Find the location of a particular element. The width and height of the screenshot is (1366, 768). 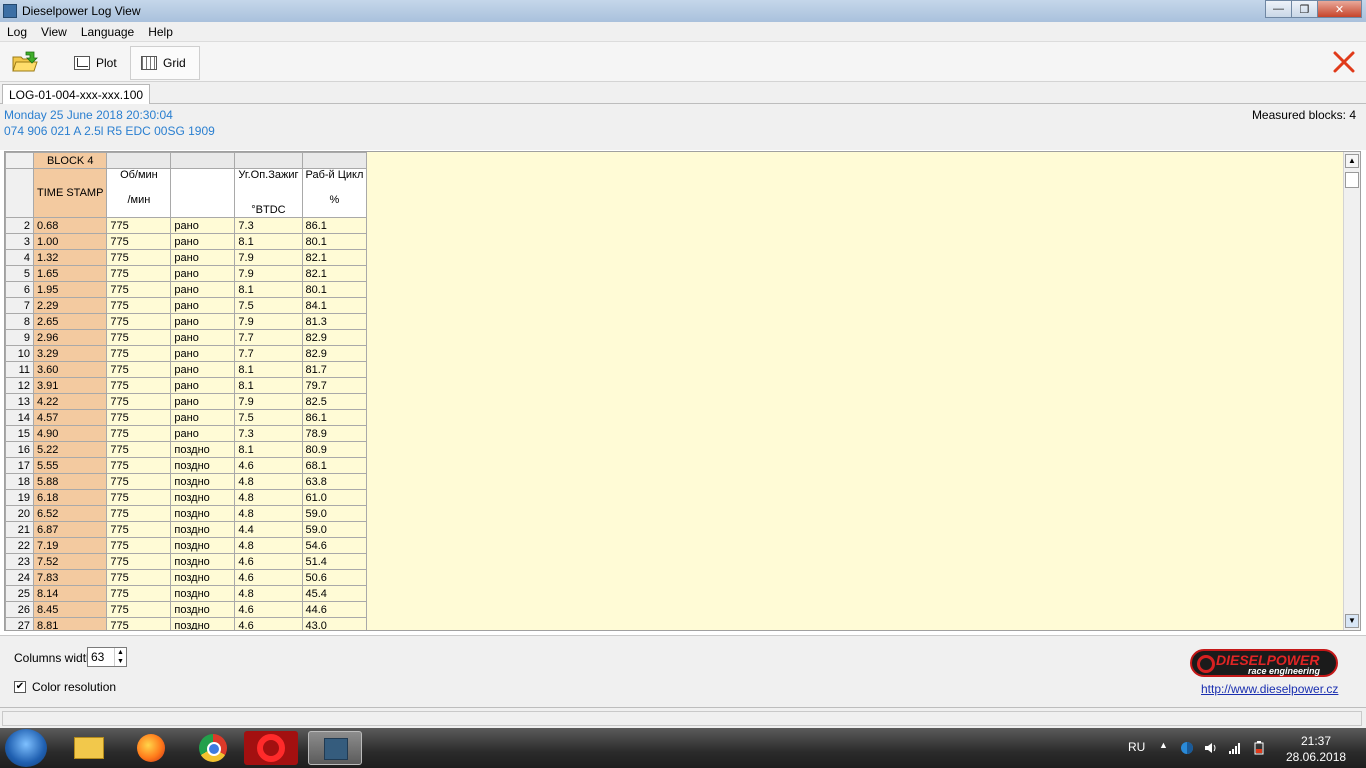

column-header-timestamp: TIME STAMP is located at coordinates (70, 193).